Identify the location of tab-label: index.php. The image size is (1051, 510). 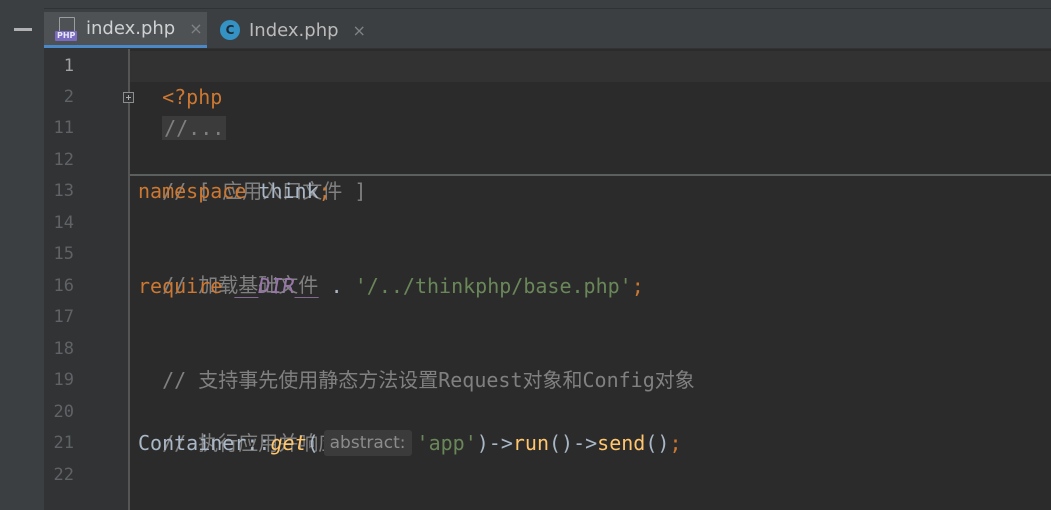
(131, 28).